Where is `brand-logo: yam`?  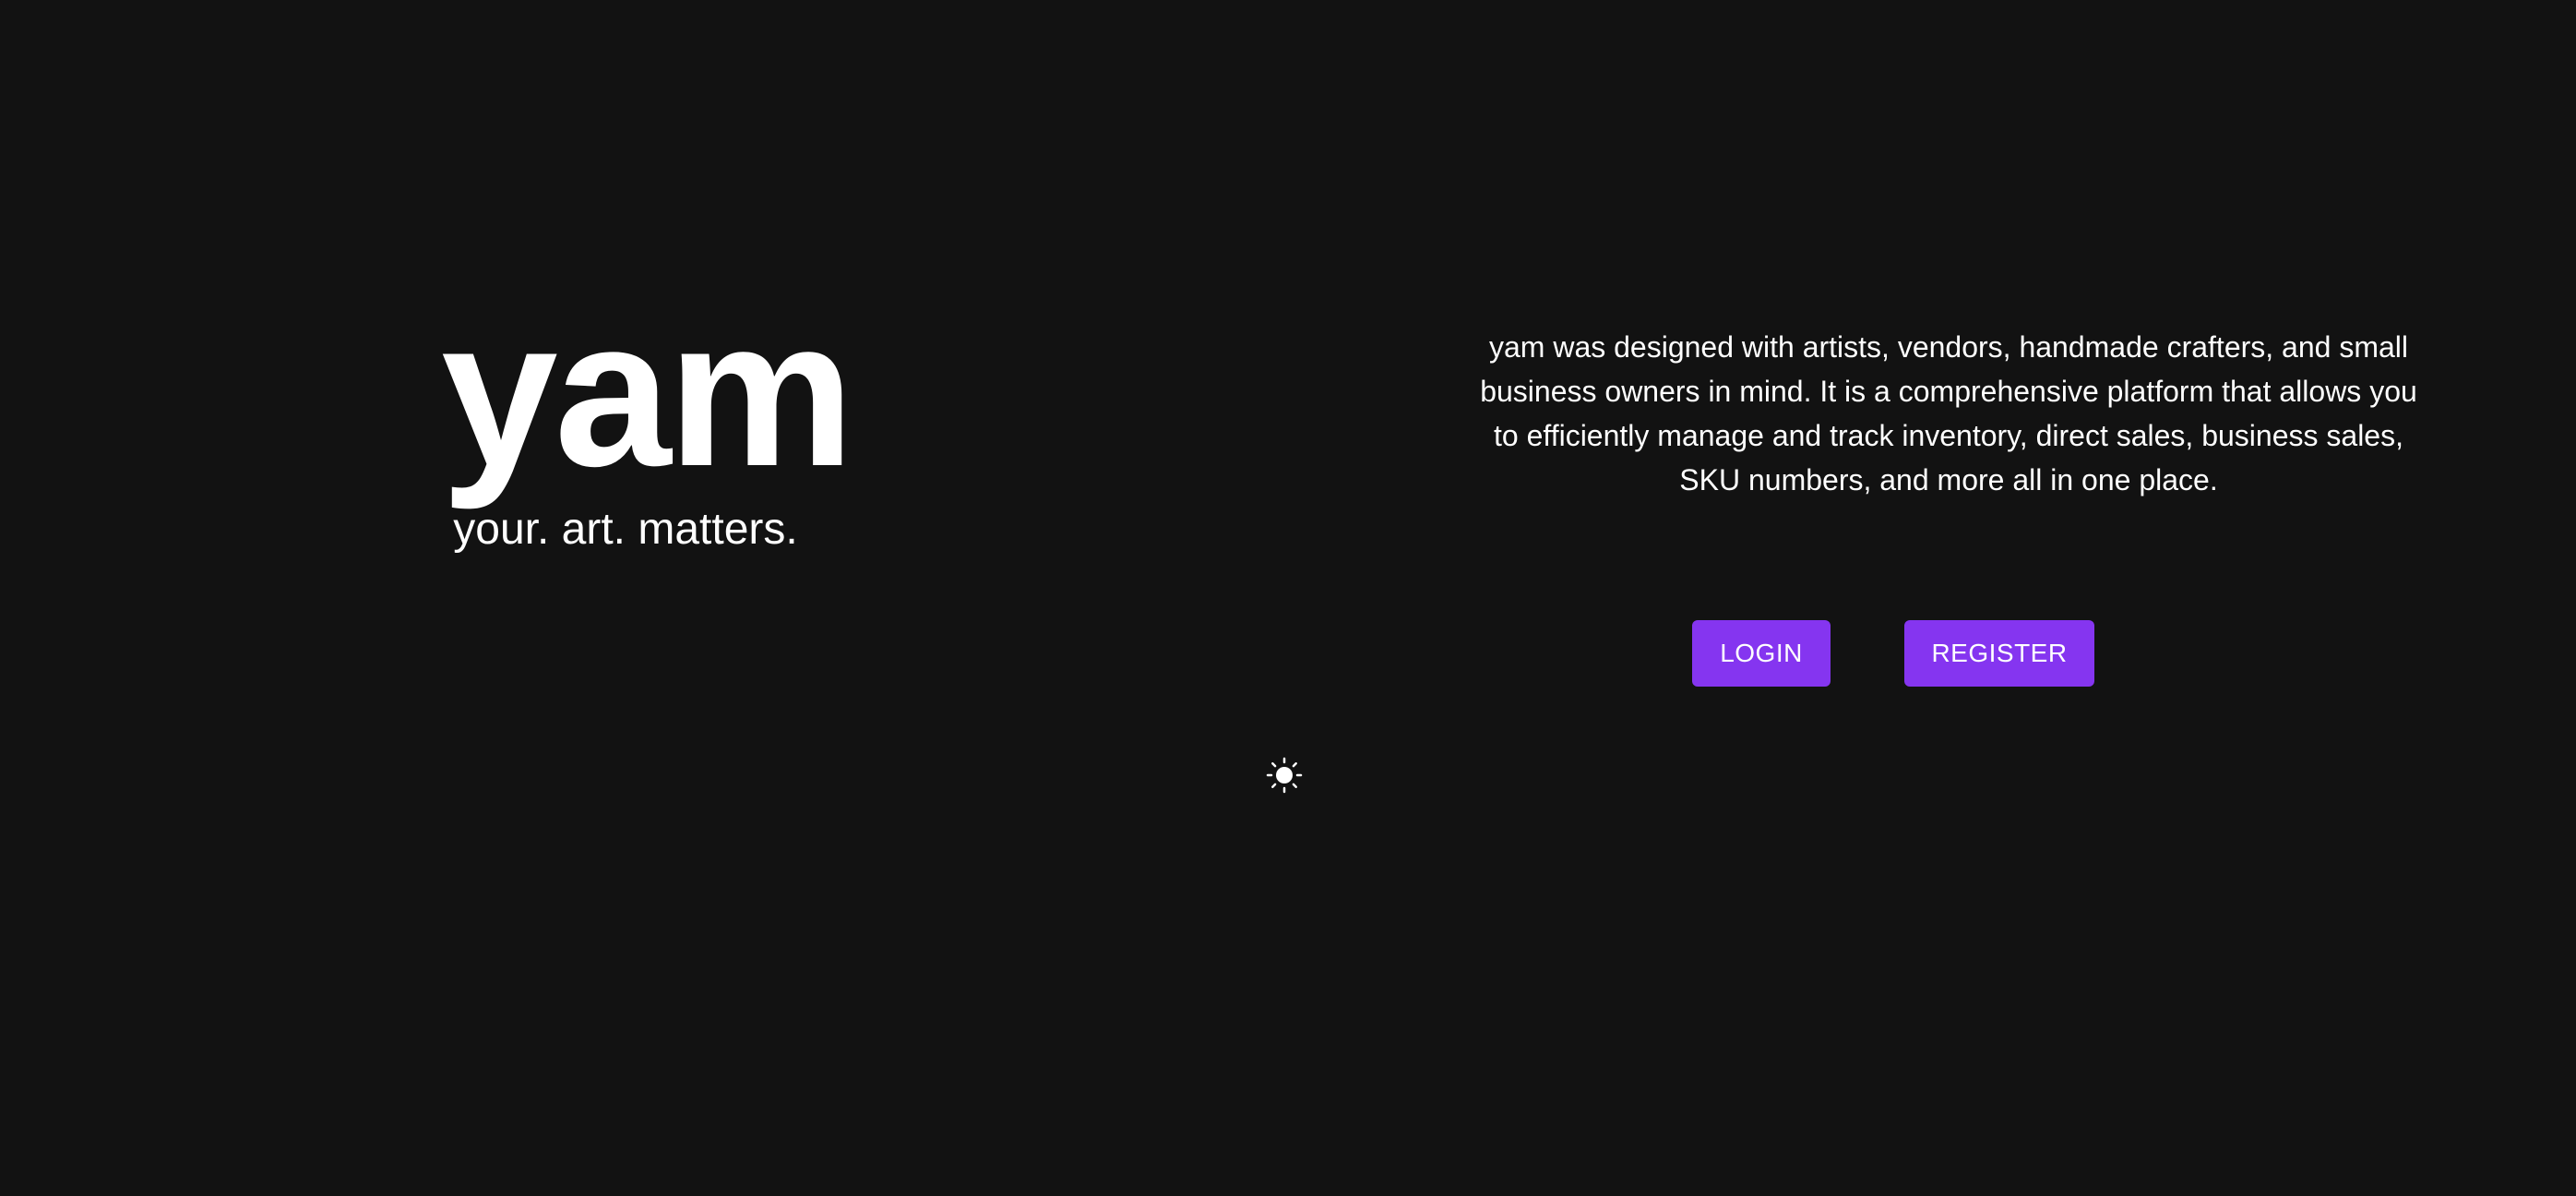 brand-logo: yam is located at coordinates (647, 393).